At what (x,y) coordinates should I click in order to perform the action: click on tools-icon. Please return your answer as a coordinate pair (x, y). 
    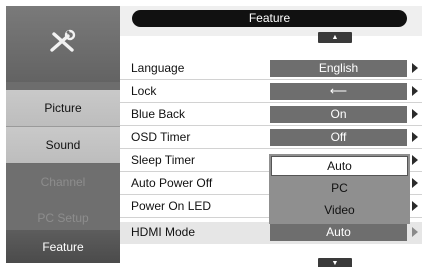
    Looking at the image, I should click on (63, 44).